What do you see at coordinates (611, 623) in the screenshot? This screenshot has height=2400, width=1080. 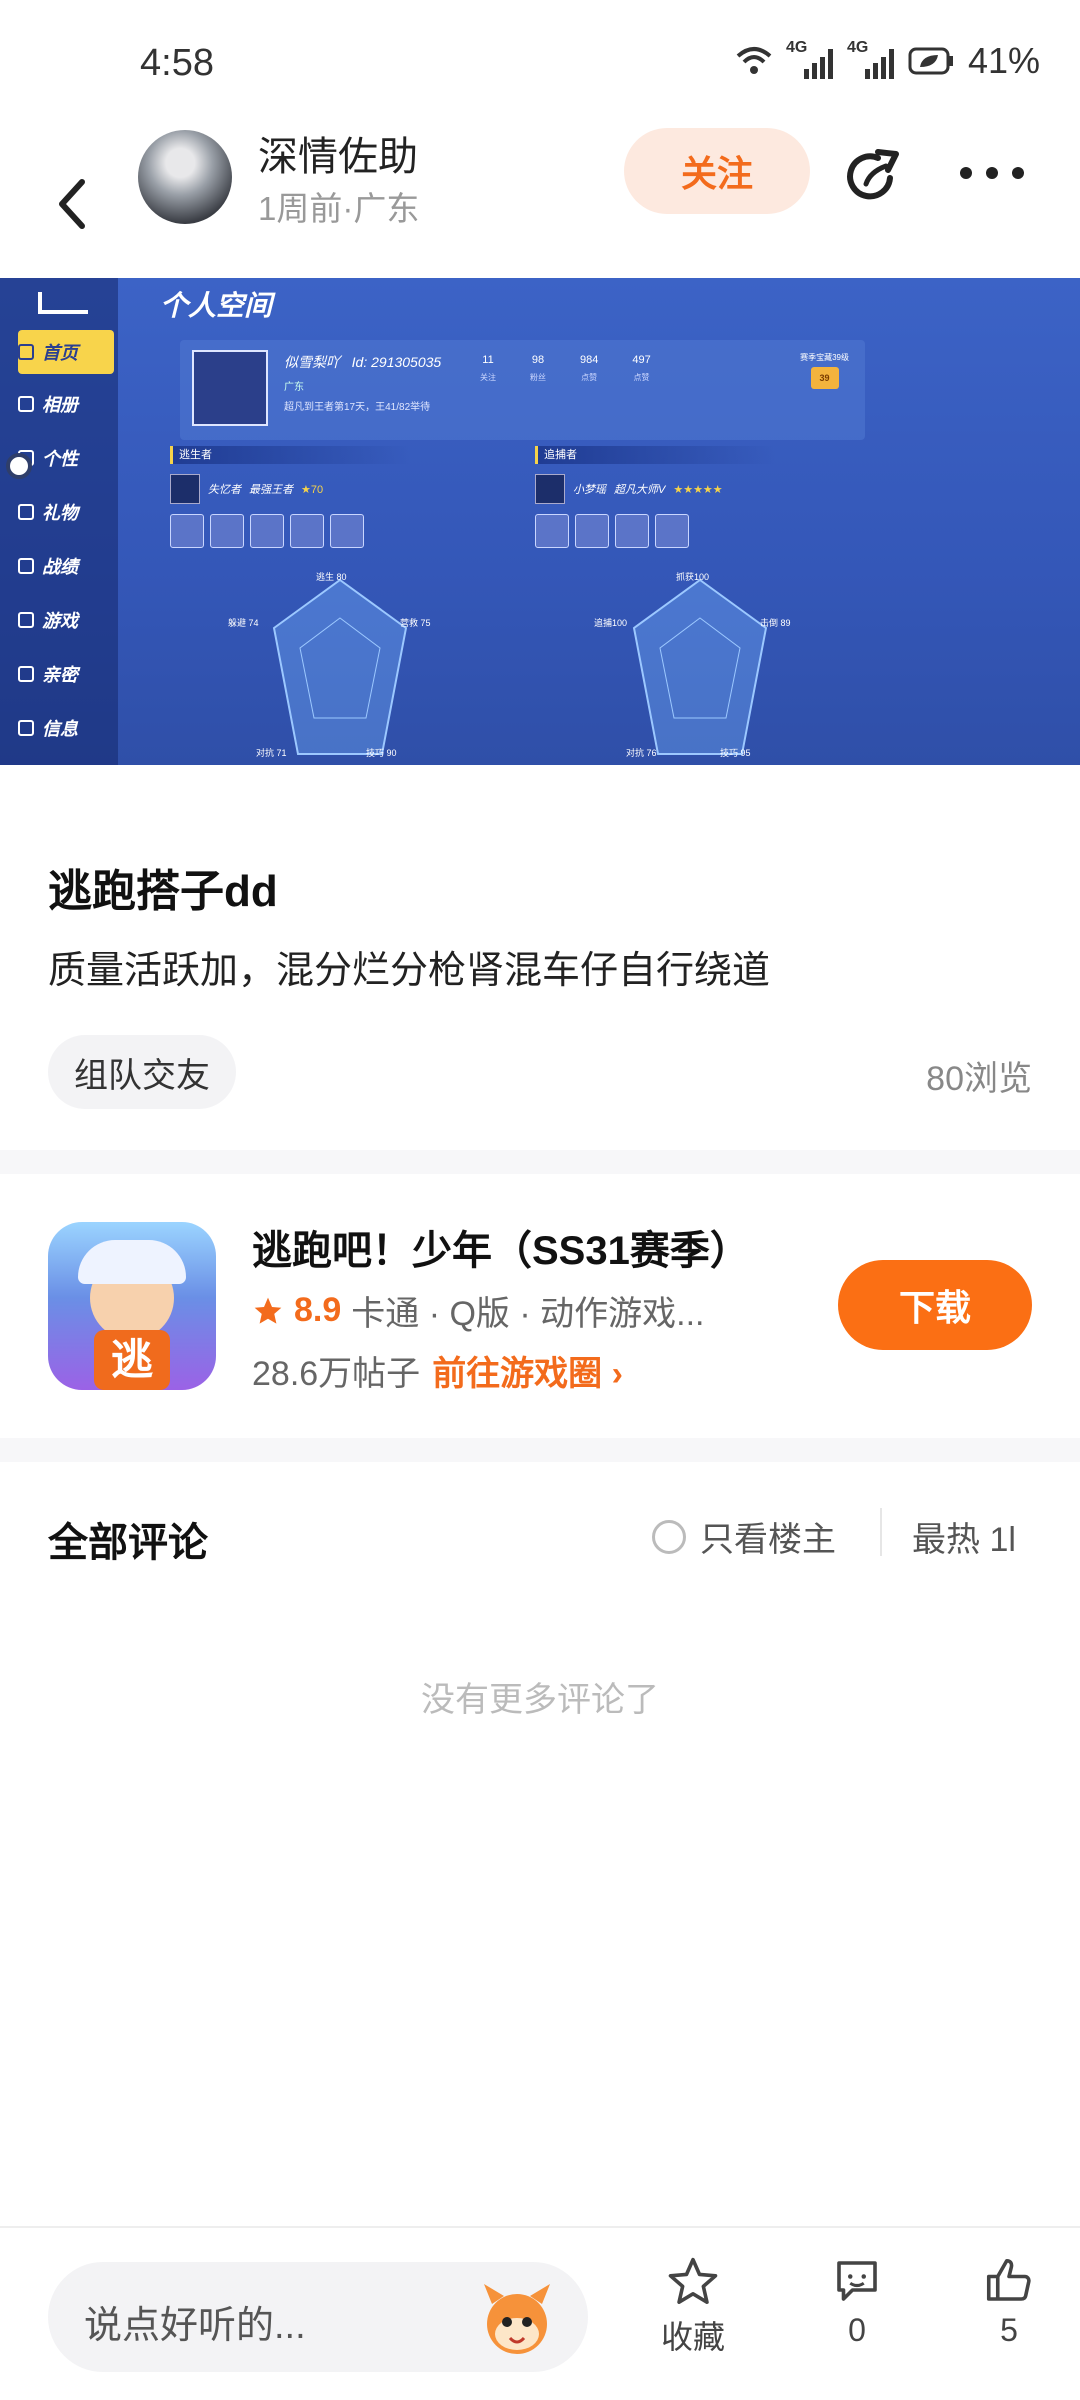 I see `radar-label: 追捕100` at bounding box center [611, 623].